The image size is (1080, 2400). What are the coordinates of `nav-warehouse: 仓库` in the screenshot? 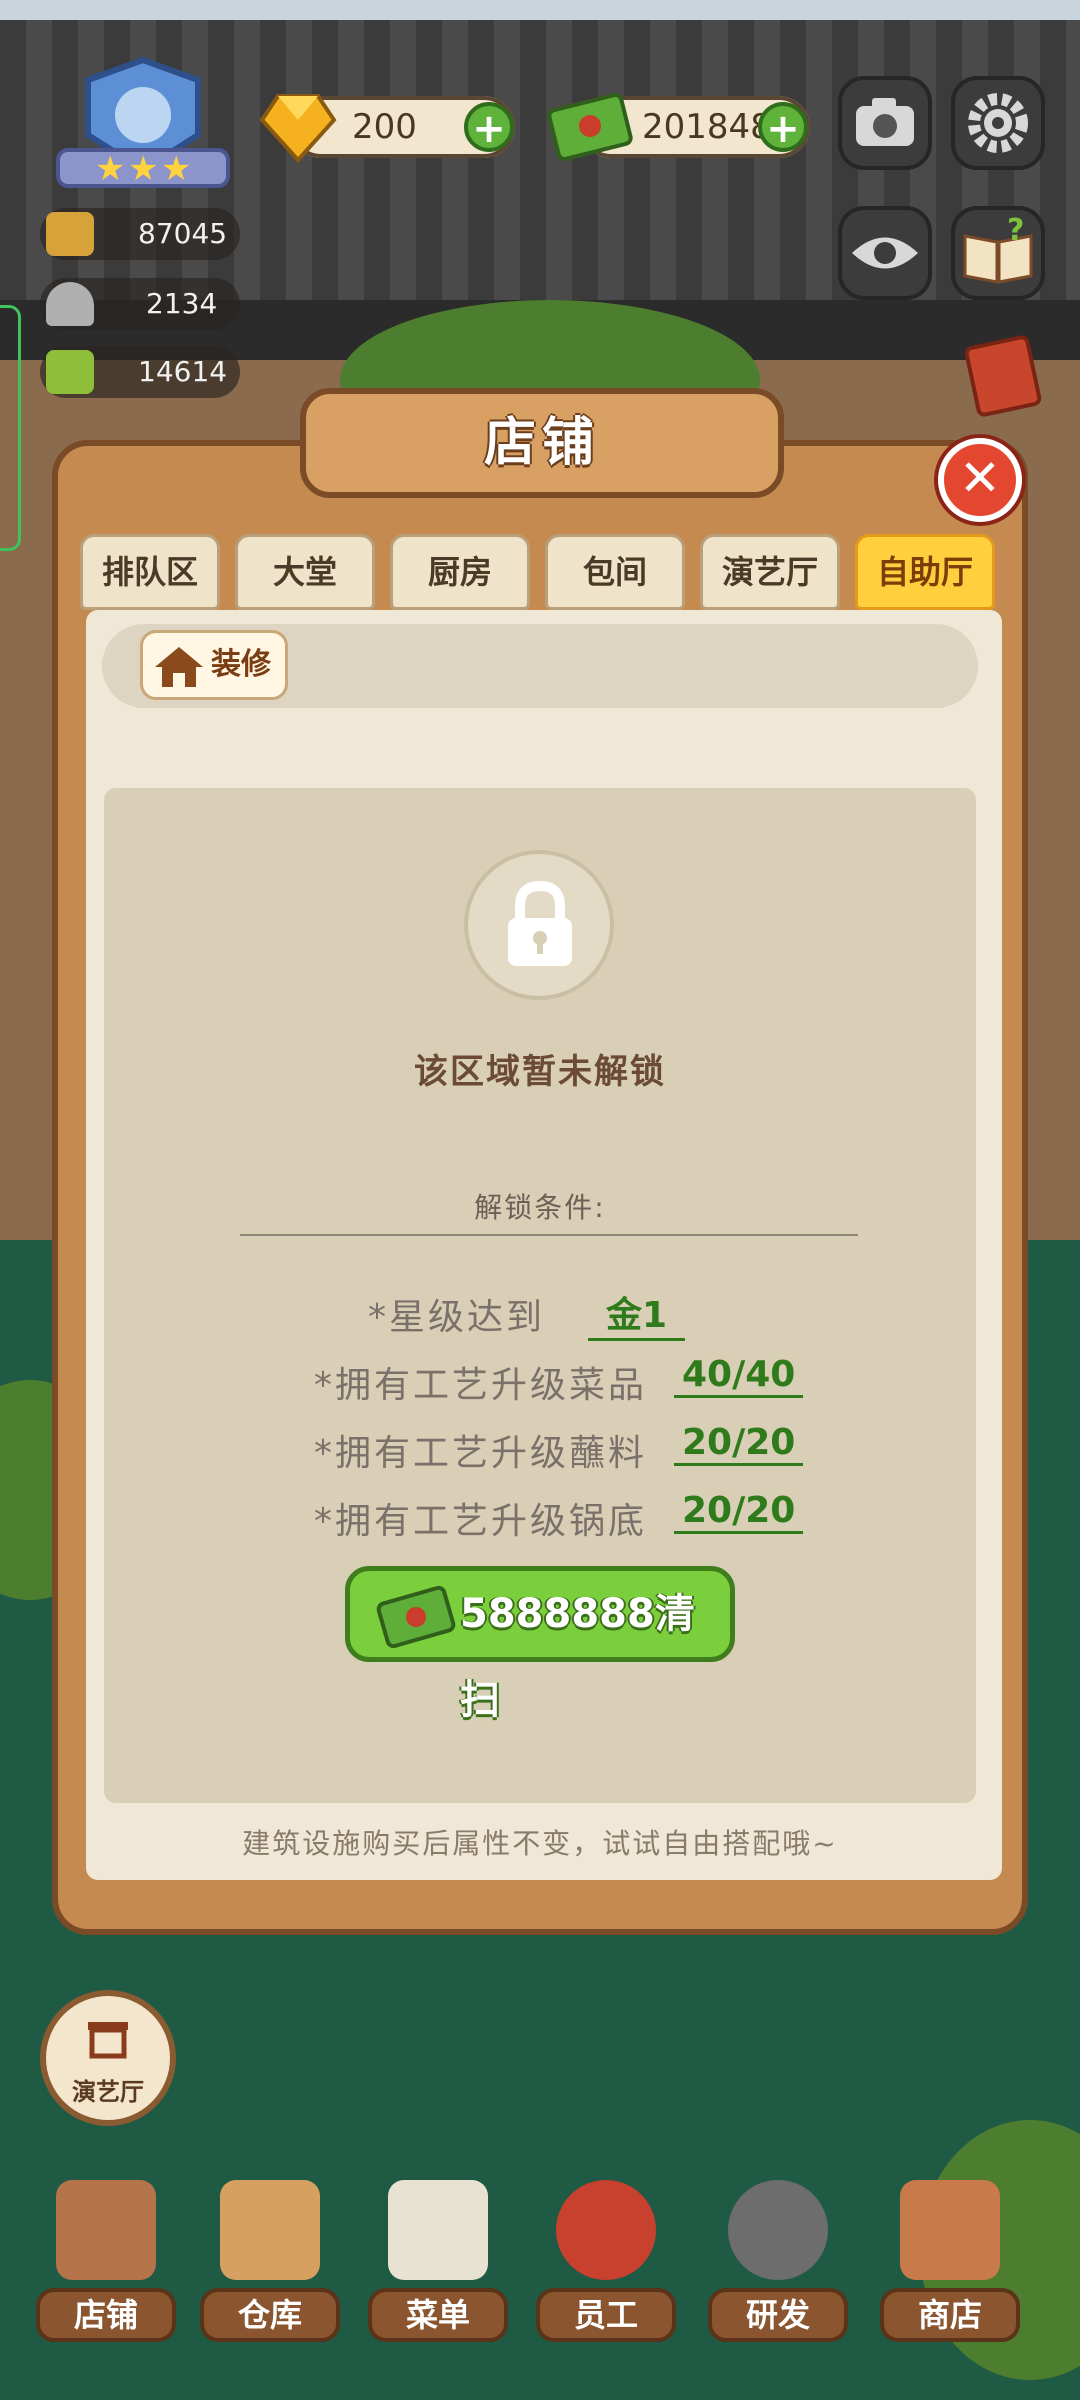 It's located at (270, 2261).